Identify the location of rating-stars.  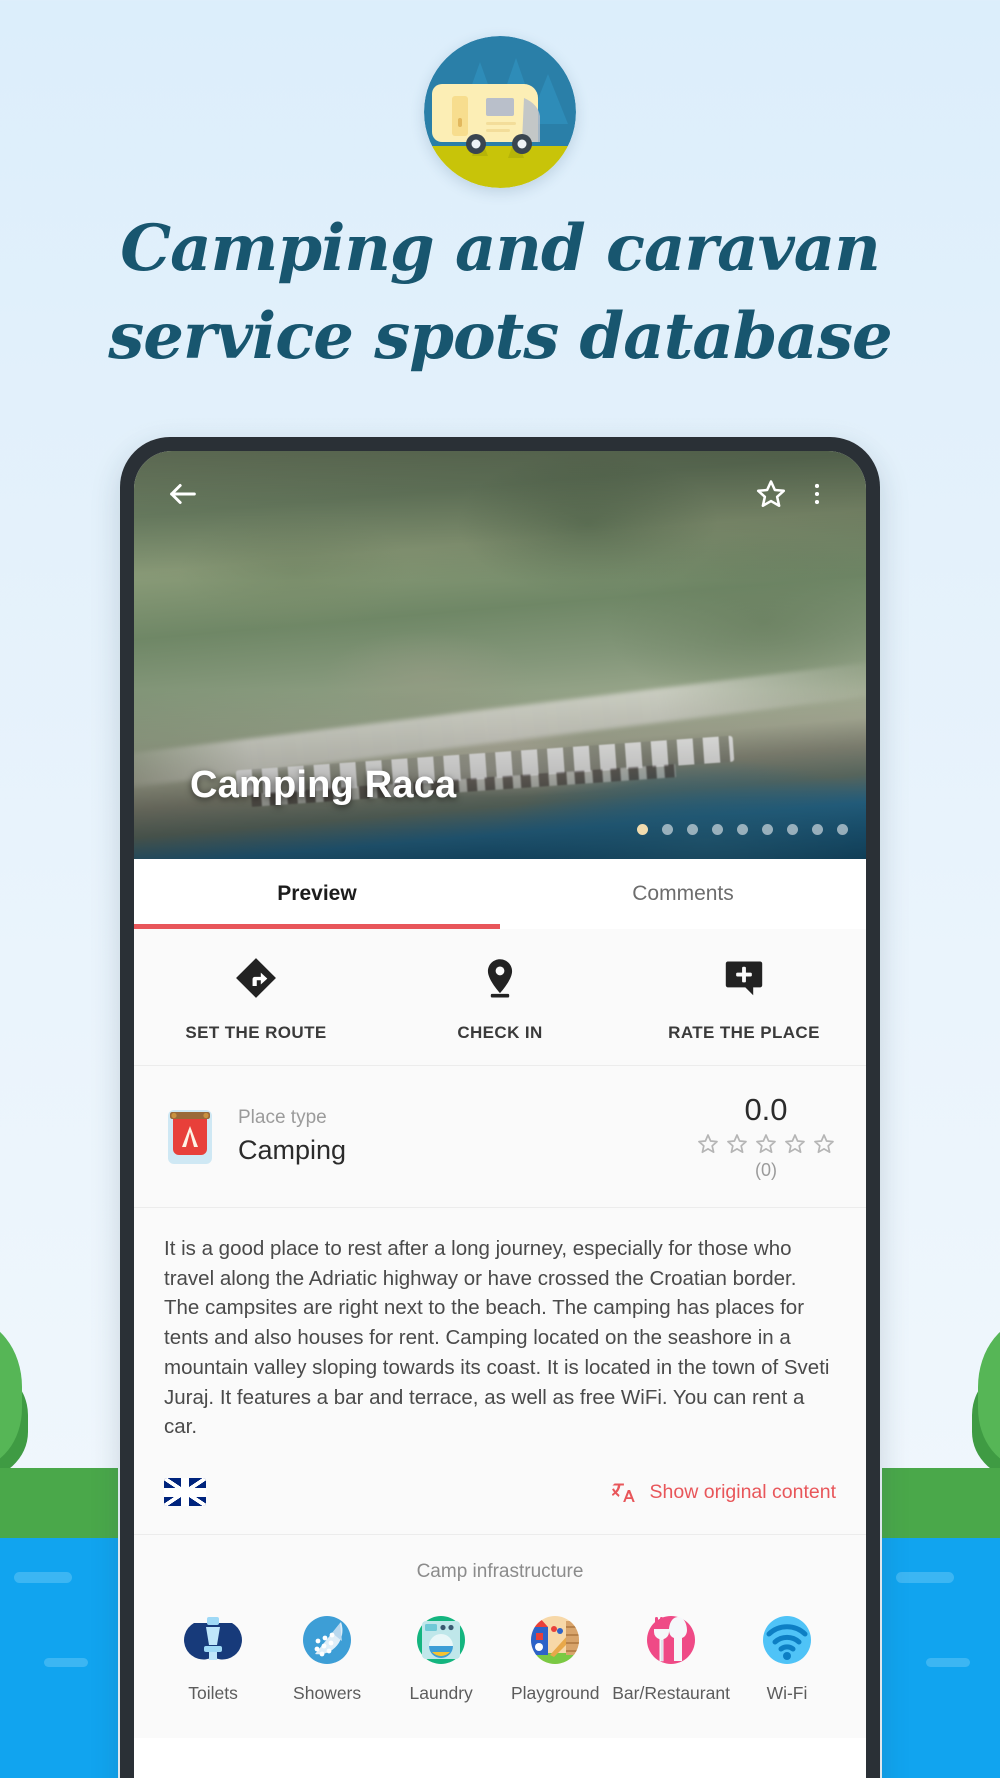
(766, 1144).